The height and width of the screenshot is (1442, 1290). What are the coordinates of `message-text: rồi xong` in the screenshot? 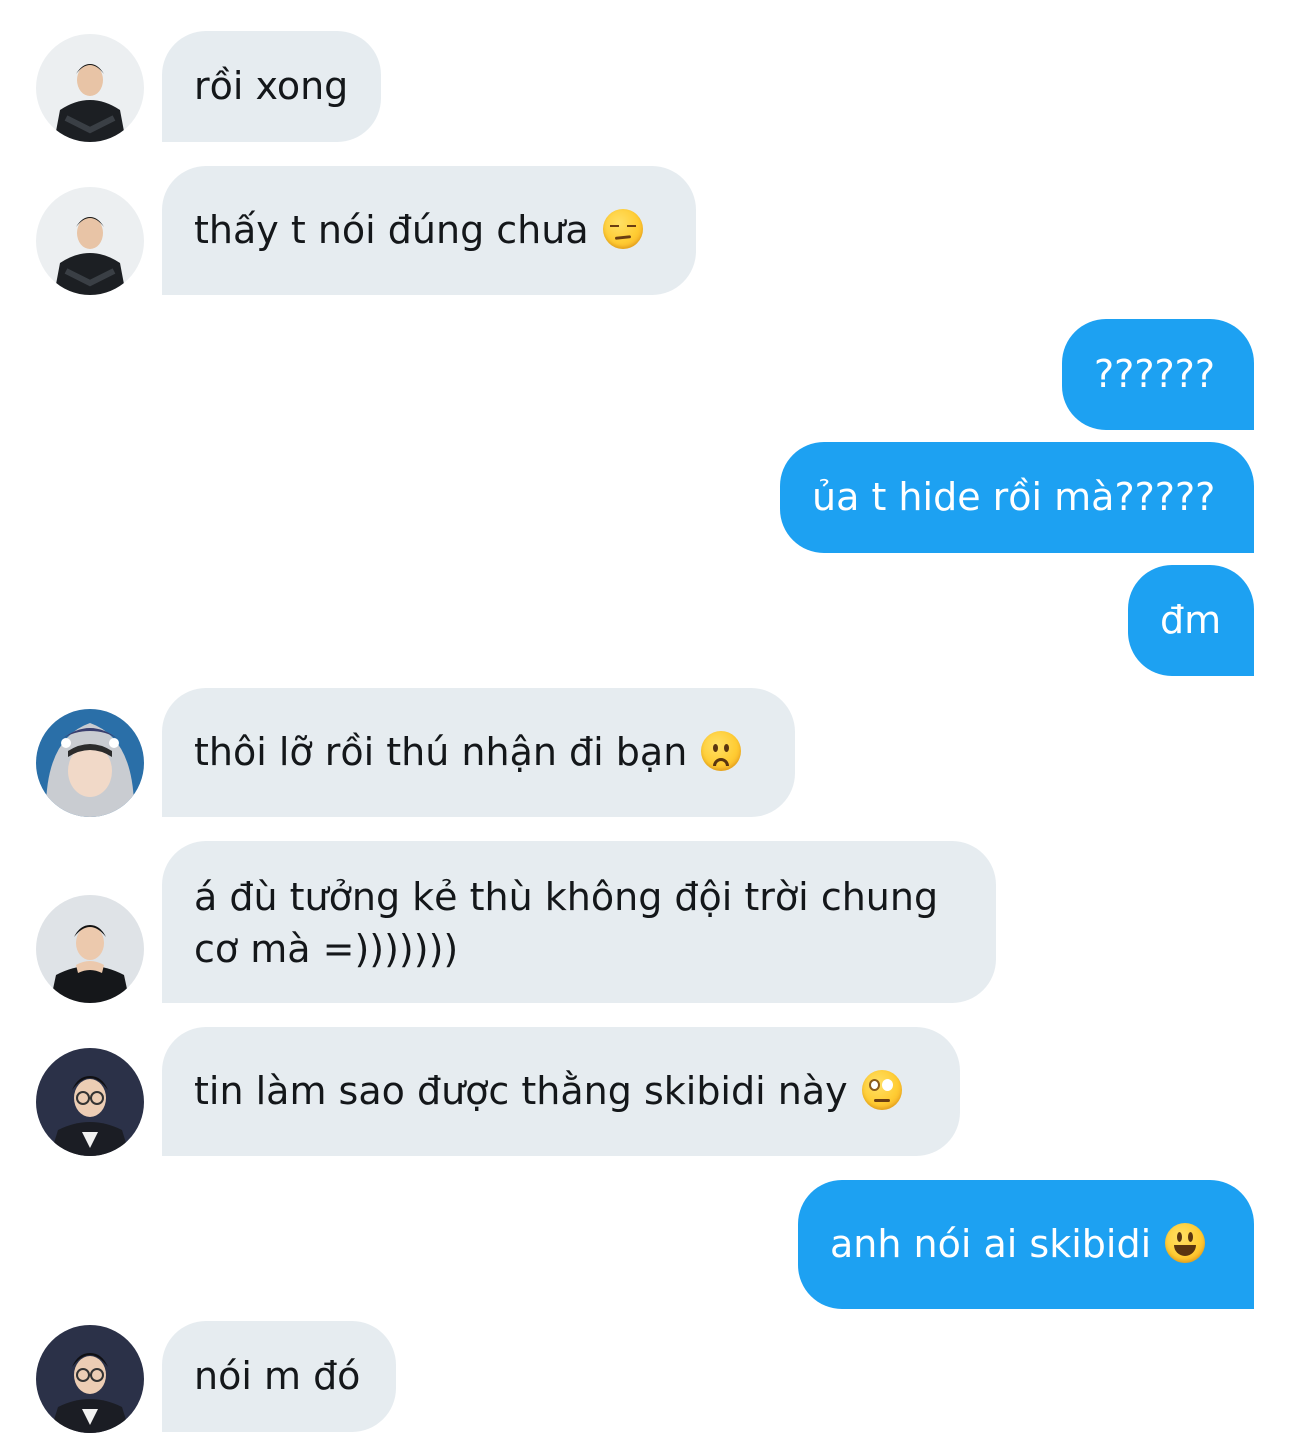 It's located at (271, 86).